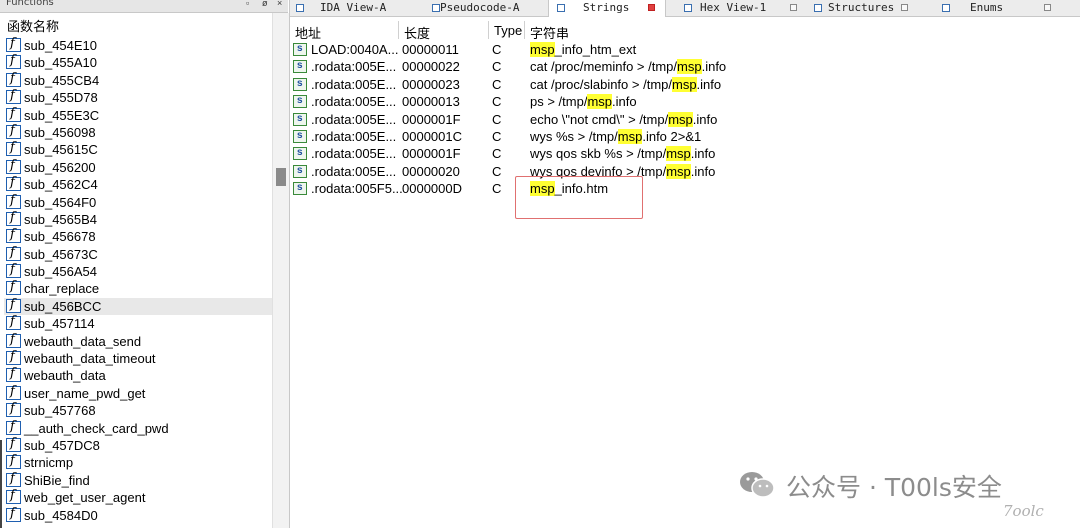 This screenshot has height=528, width=1080. I want to click on function-name-column-header: 函数名称, so click(33, 25).